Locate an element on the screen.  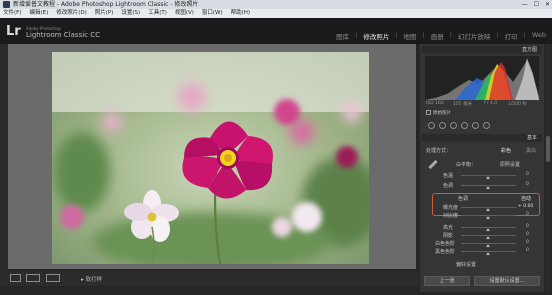
before-after-icon is located at coordinates (33, 278).